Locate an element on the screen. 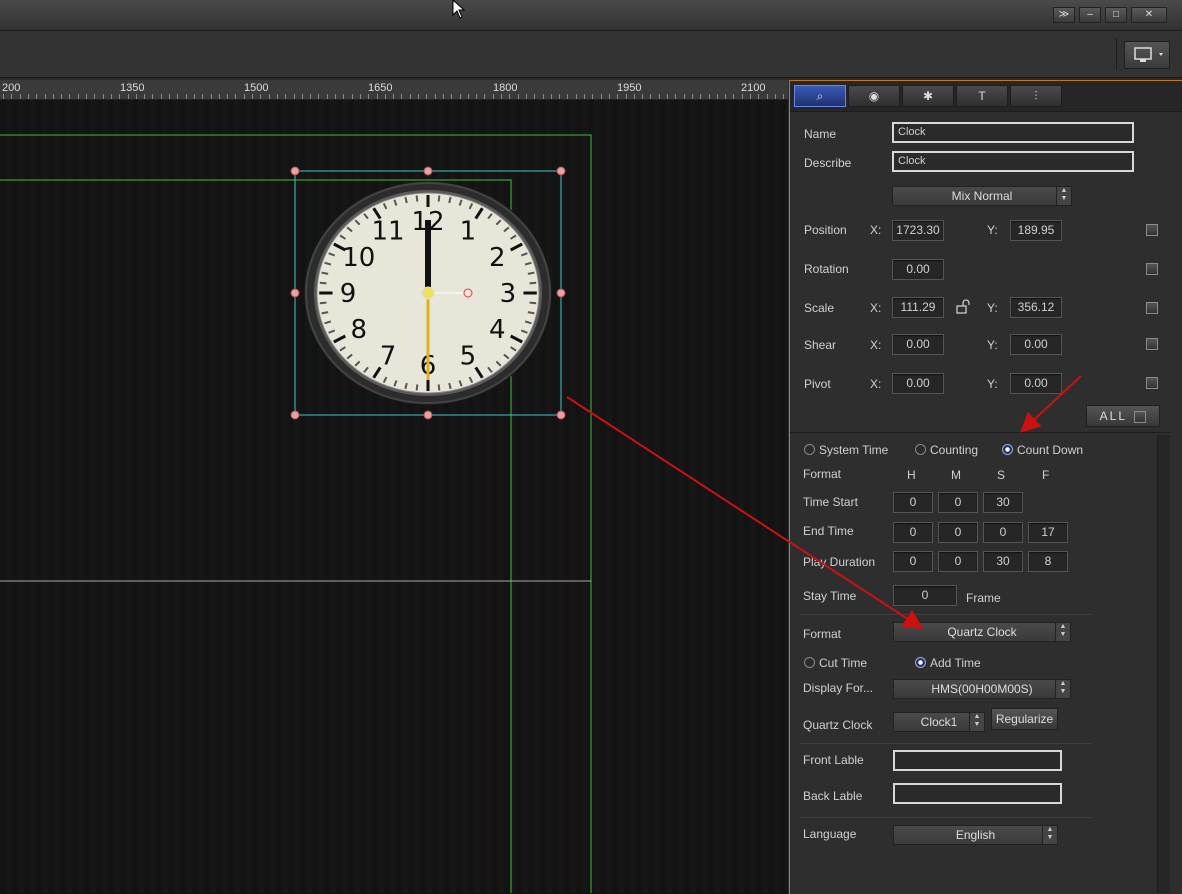 This screenshot has width=1182, height=894. counting-radio is located at coordinates (920, 449).